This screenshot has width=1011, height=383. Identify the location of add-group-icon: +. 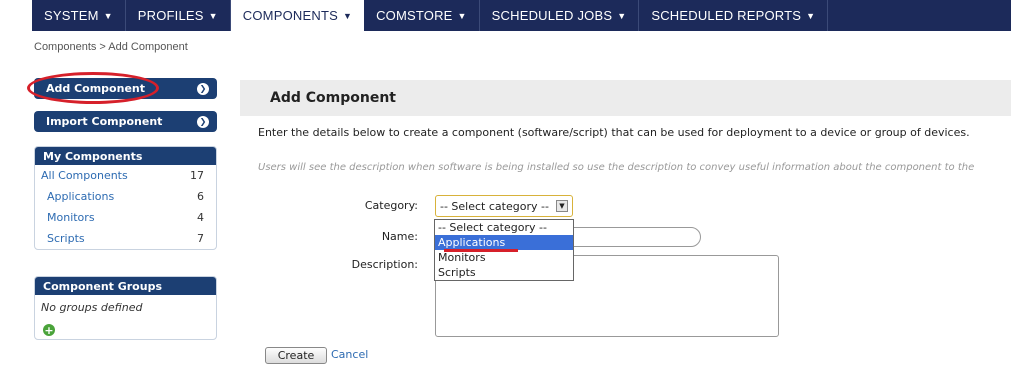
(49, 330).